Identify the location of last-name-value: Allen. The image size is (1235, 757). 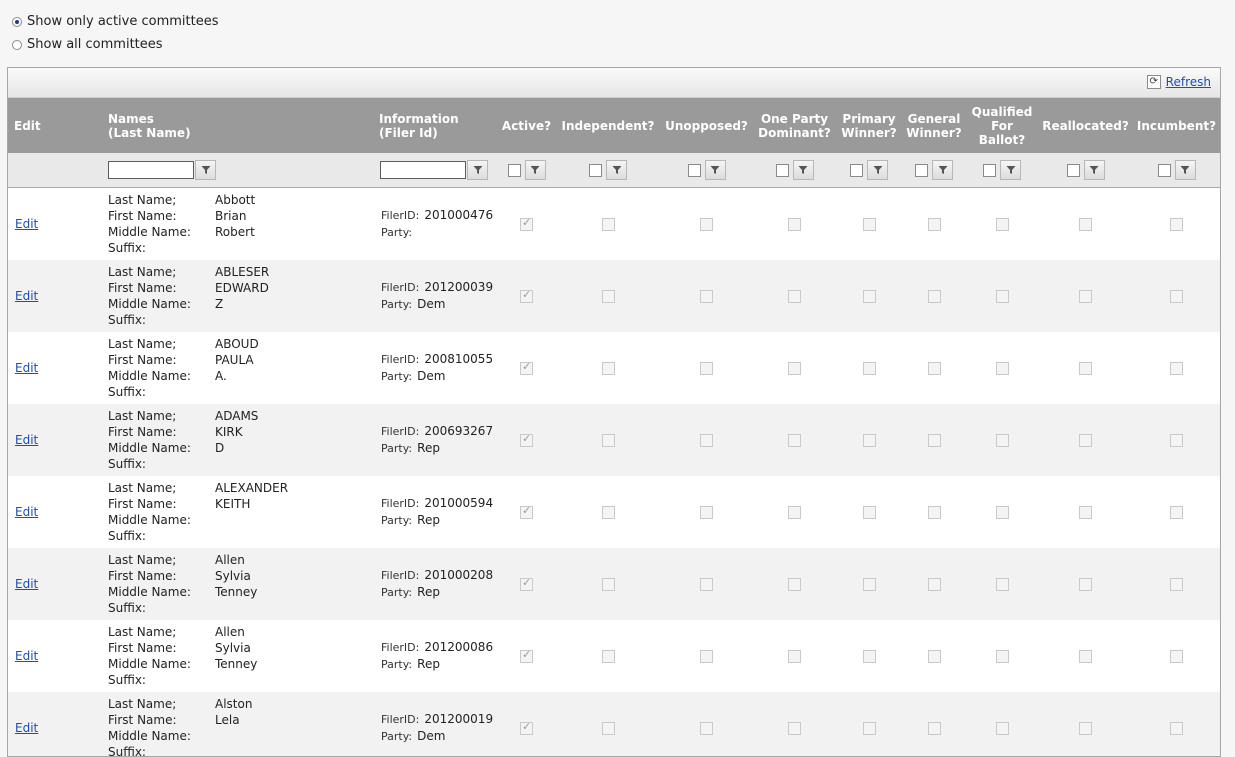
(265, 632).